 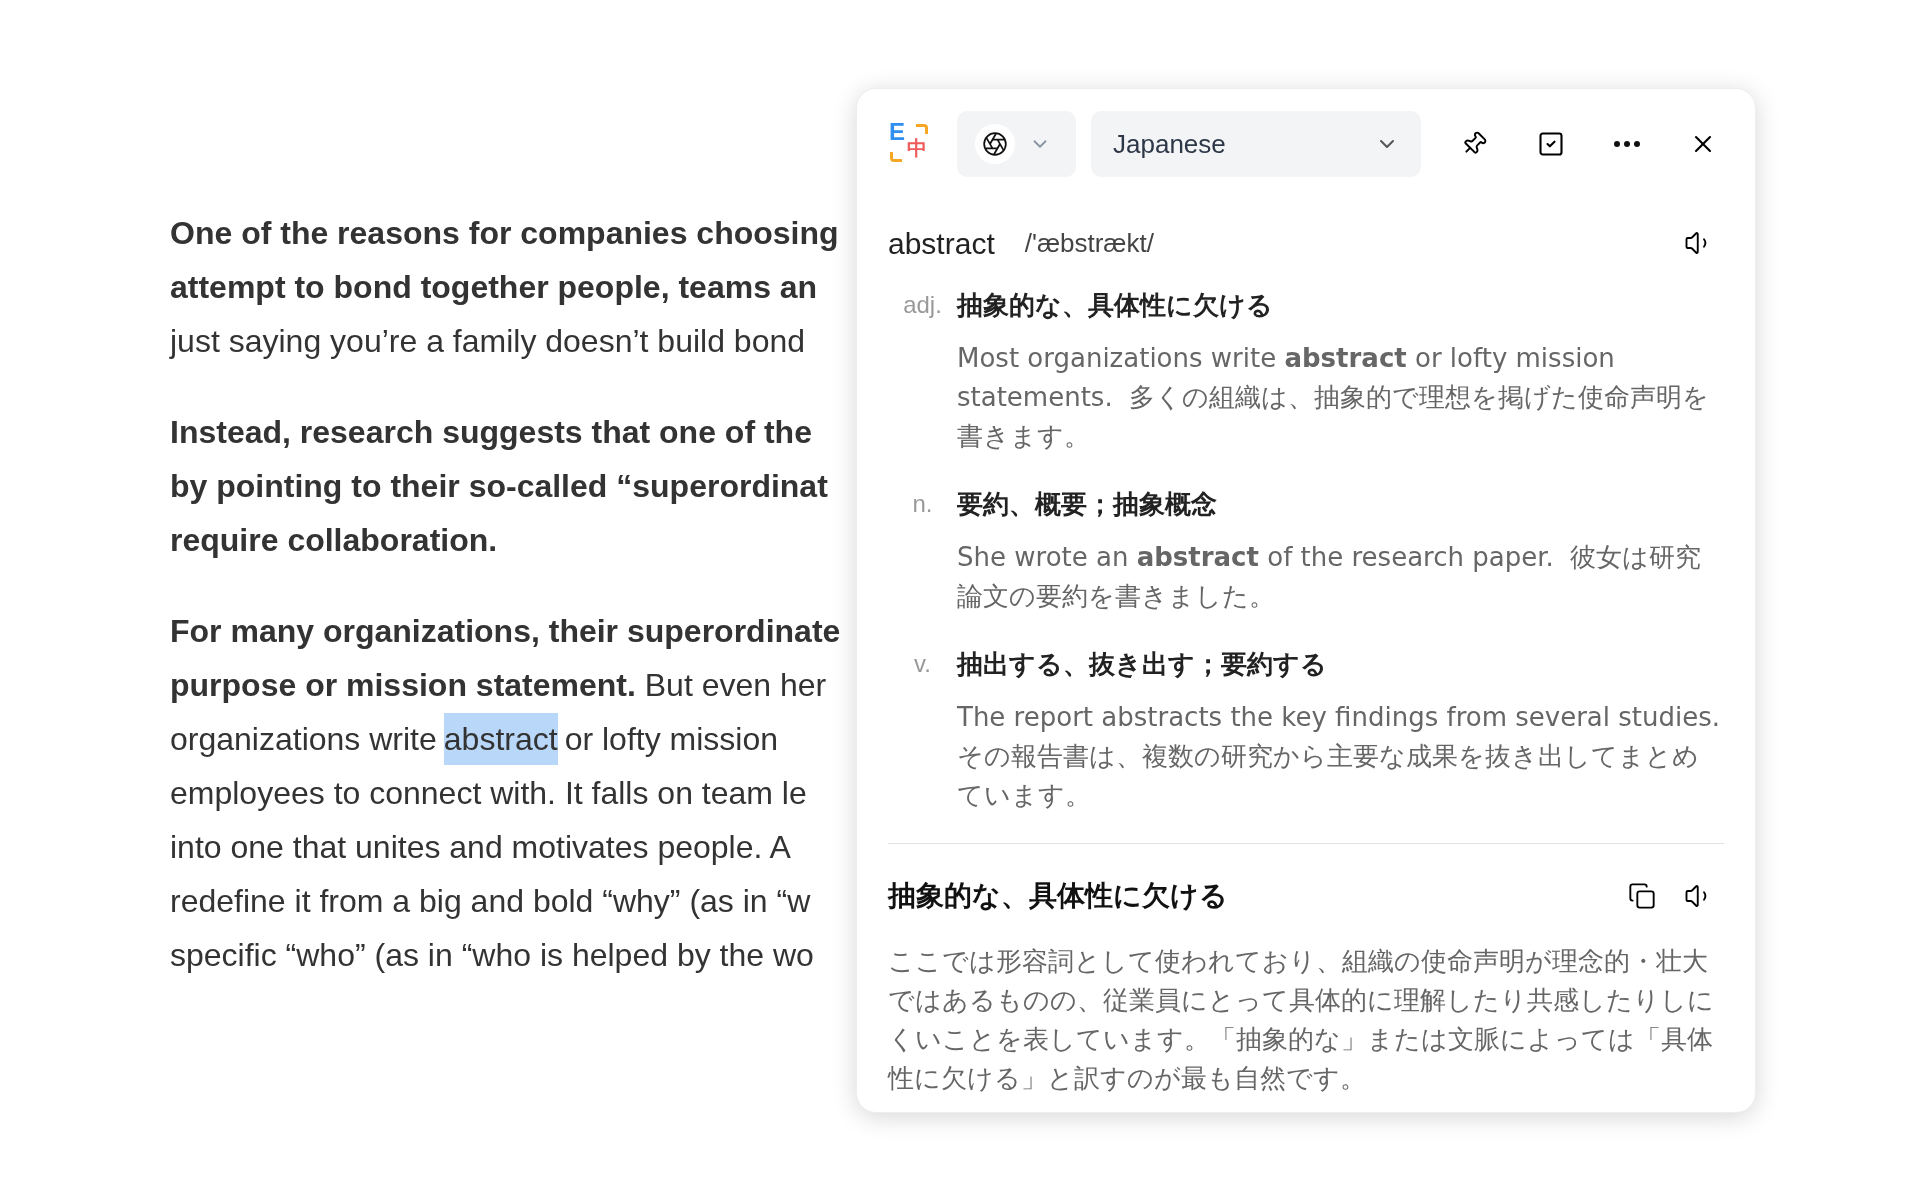 I want to click on example-sentence: She wrote an abstract of the research paper. 彼女は研究論文の要約を書きました。, so click(x=1330, y=577).